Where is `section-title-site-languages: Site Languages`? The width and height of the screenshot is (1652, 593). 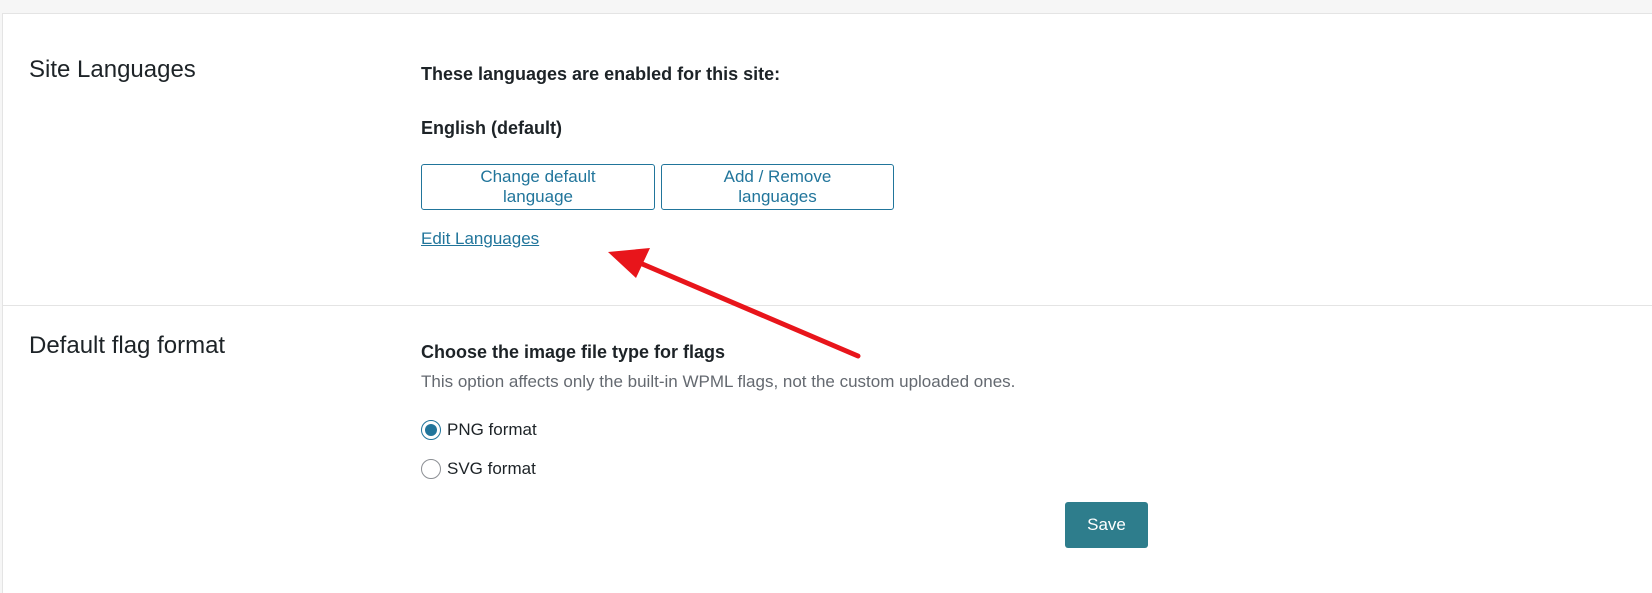 section-title-site-languages: Site Languages is located at coordinates (112, 69).